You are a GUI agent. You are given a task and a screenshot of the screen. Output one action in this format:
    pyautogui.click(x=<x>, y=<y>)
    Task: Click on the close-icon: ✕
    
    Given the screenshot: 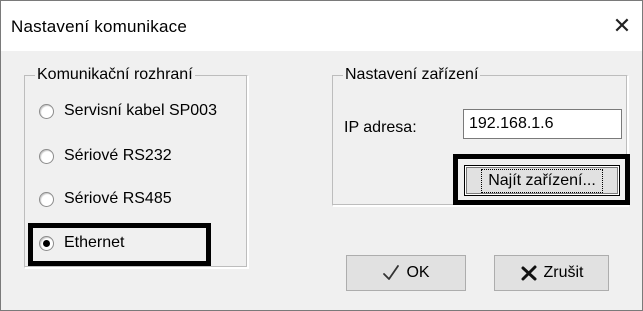 What is the action you would take?
    pyautogui.click(x=622, y=26)
    